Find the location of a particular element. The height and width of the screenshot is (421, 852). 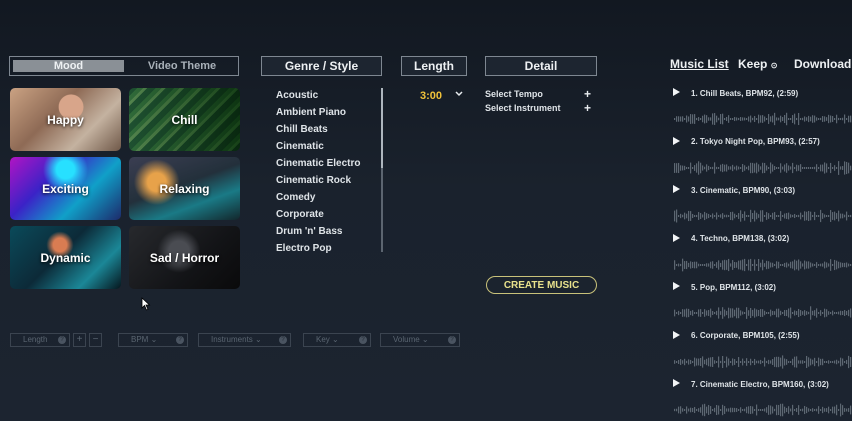

genre-item: Acoustic is located at coordinates (326, 95).